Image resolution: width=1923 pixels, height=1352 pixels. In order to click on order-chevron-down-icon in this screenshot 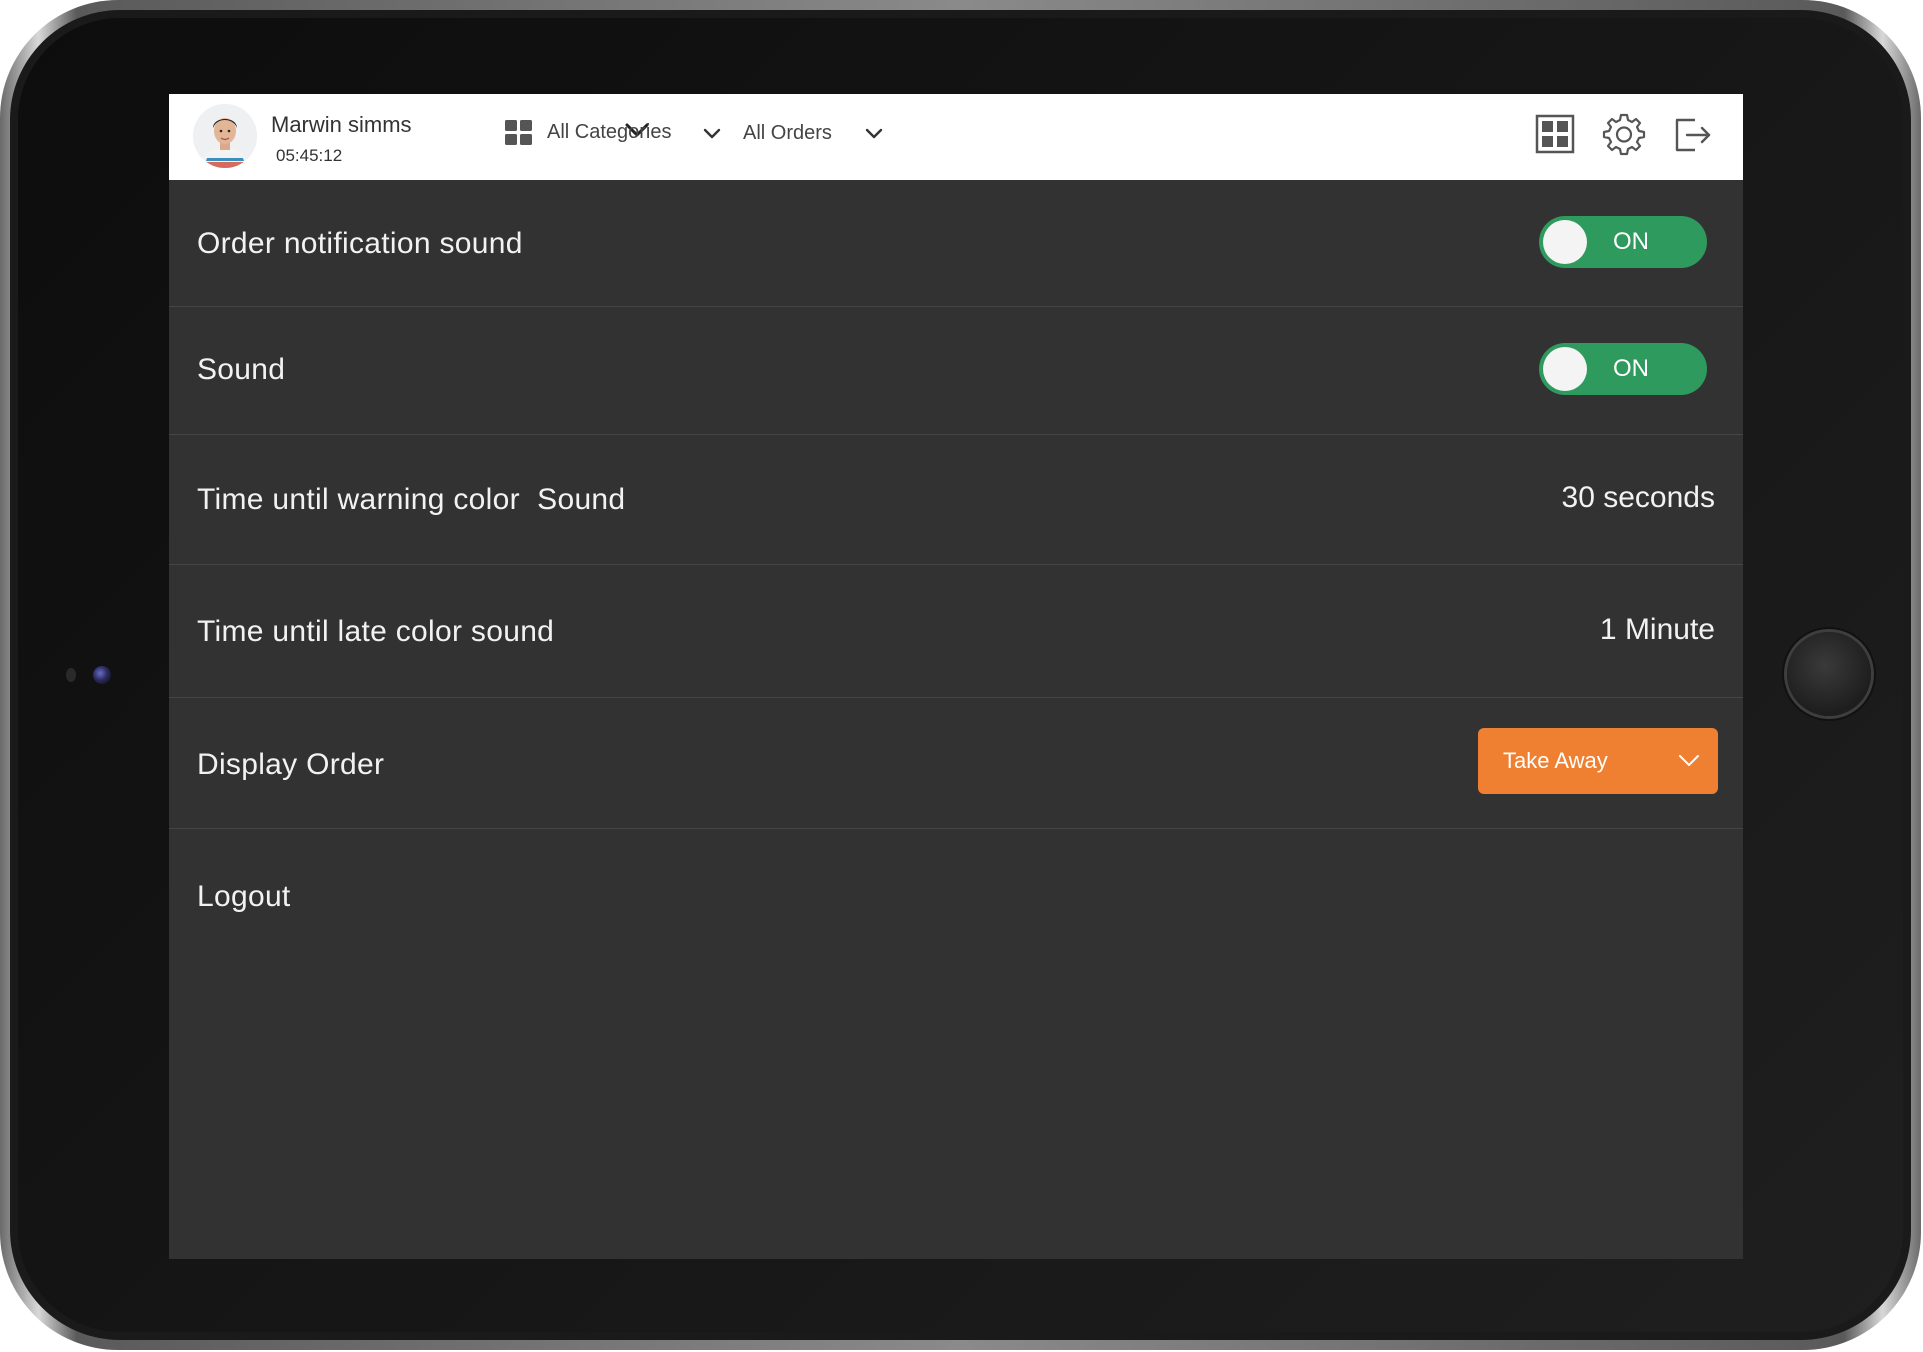, I will do `click(874, 134)`.